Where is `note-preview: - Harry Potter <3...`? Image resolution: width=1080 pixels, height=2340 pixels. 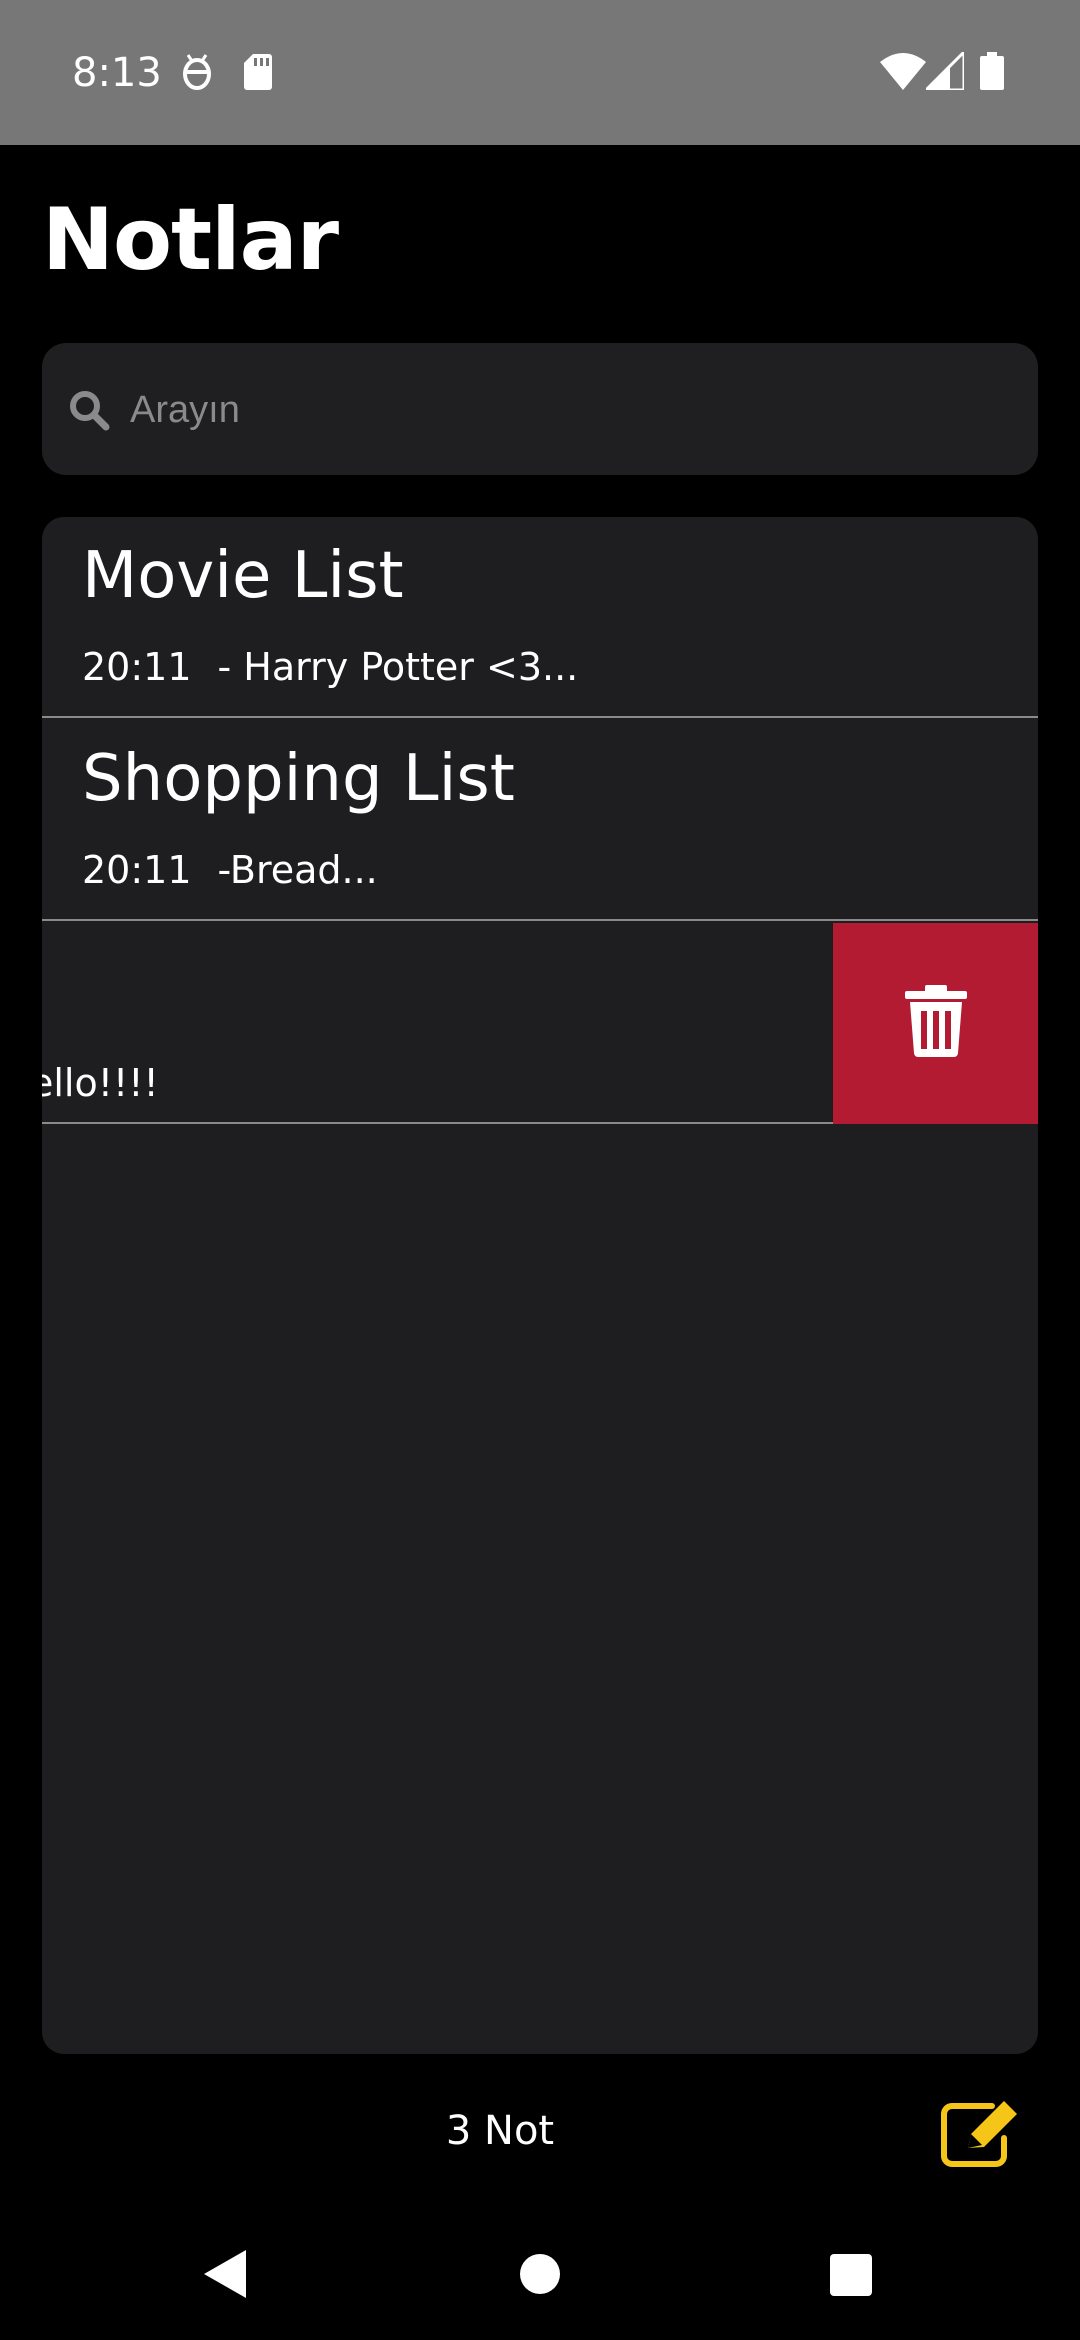
note-preview: - Harry Potter <3... is located at coordinates (398, 667).